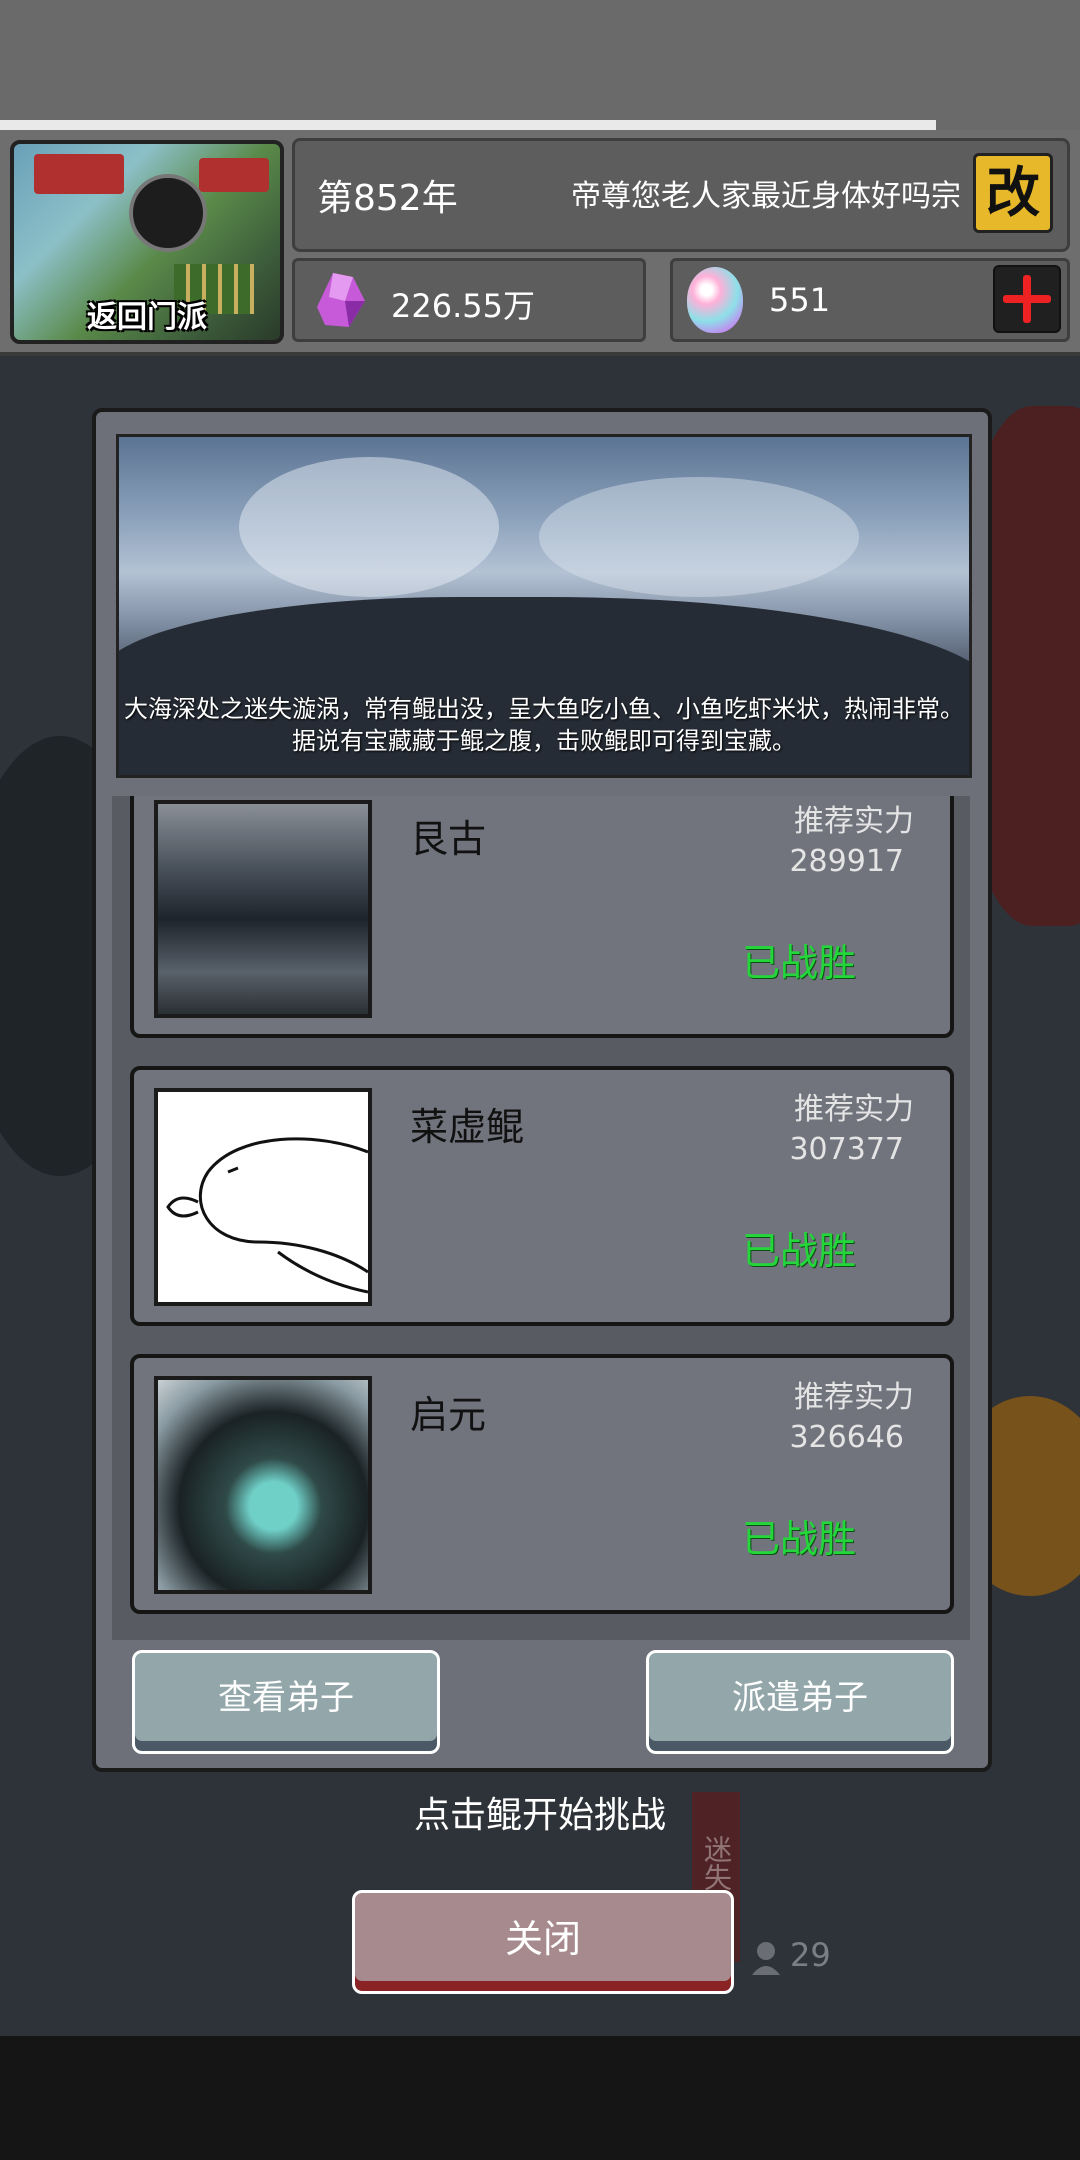 The width and height of the screenshot is (1080, 2160). Describe the element at coordinates (543, 1942) in the screenshot. I see `close-button: 关闭` at that location.